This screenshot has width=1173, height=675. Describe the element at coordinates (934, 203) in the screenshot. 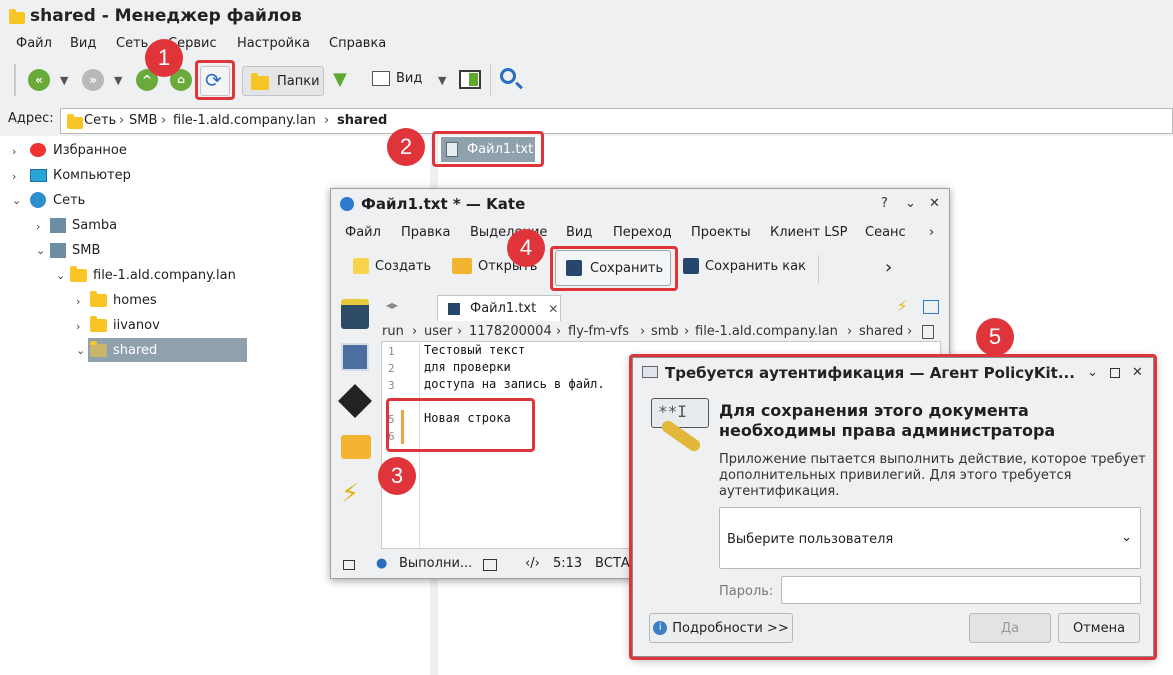

I see `close-icon: ✕` at that location.